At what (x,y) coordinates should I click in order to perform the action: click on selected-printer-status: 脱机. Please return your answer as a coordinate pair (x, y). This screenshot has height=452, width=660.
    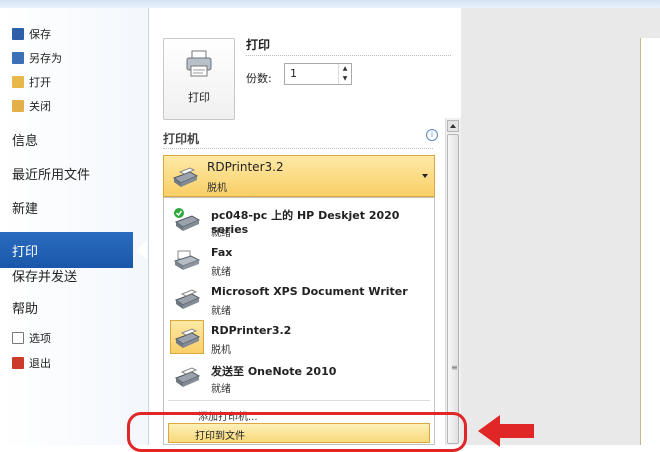
    Looking at the image, I should click on (217, 188).